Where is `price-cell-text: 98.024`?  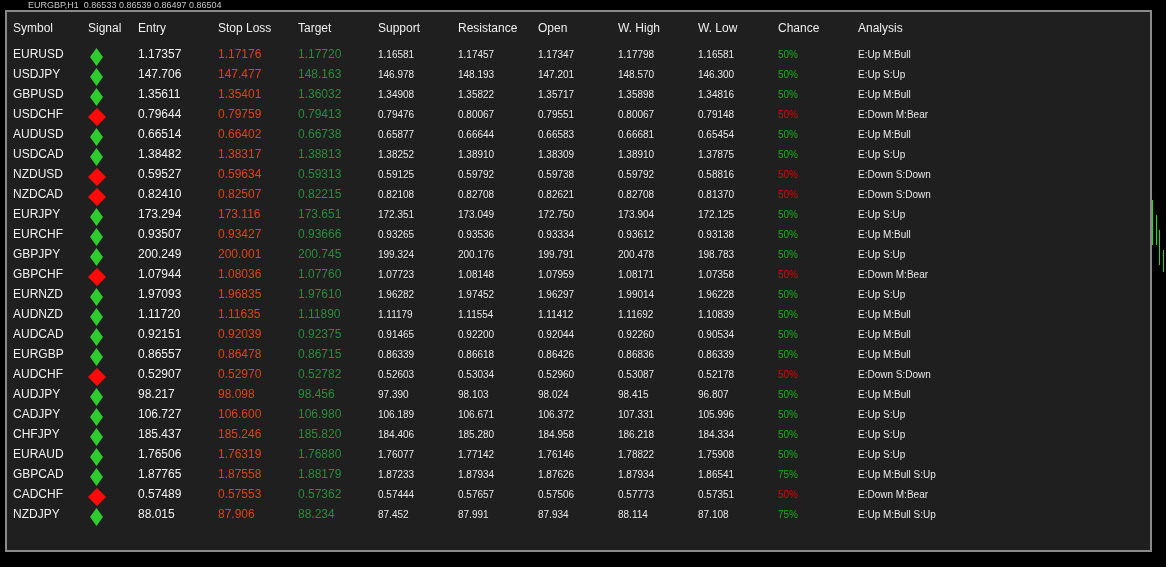
price-cell-text: 98.024 is located at coordinates (554, 394).